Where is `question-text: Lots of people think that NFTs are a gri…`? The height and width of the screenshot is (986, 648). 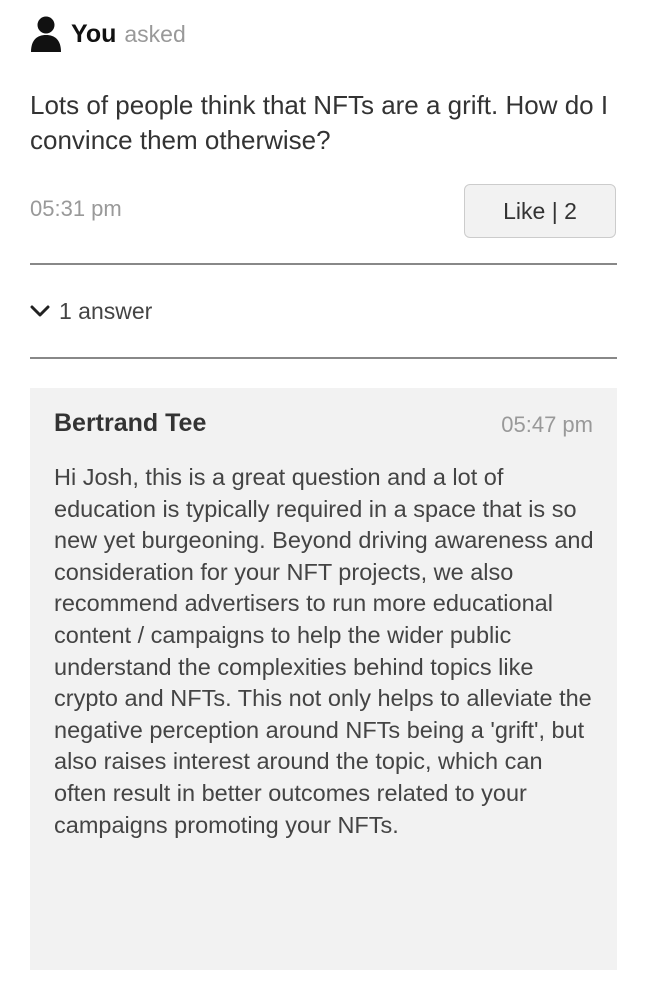
question-text: Lots of people think that NFTs are a gri… is located at coordinates (319, 122).